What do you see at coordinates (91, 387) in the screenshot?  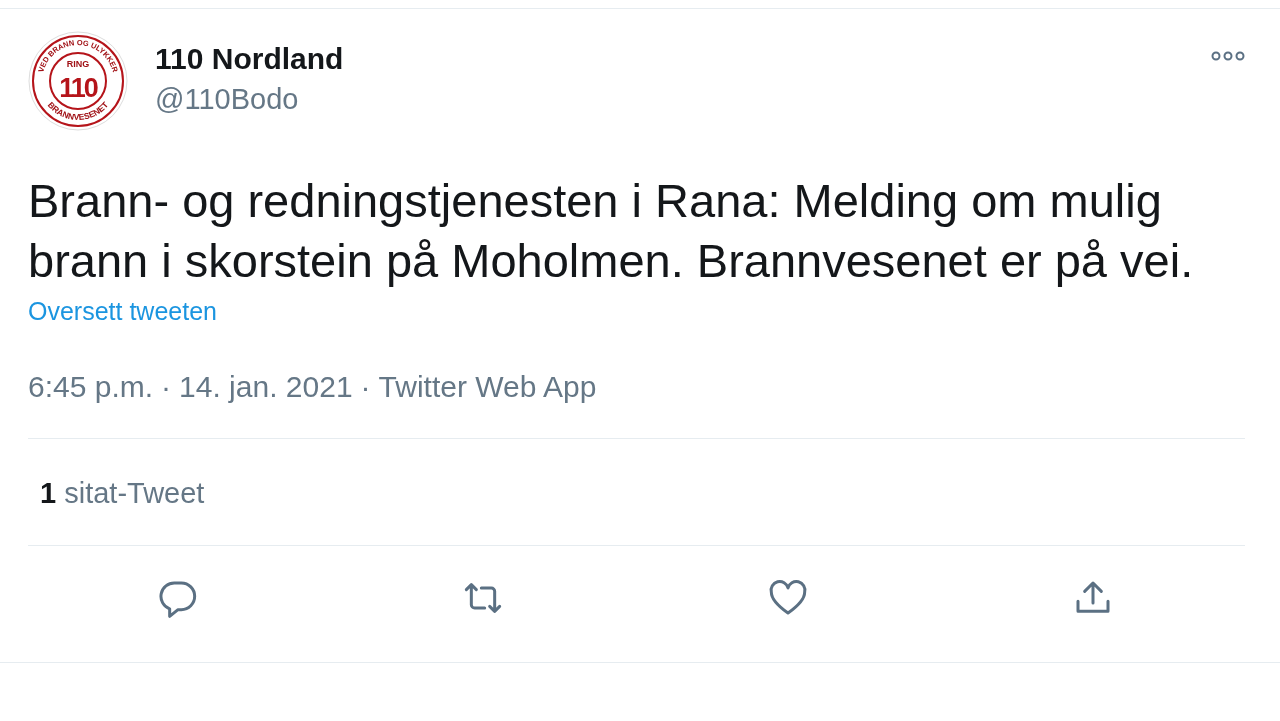 I see `tweet-time: 6:45 p.m.` at bounding box center [91, 387].